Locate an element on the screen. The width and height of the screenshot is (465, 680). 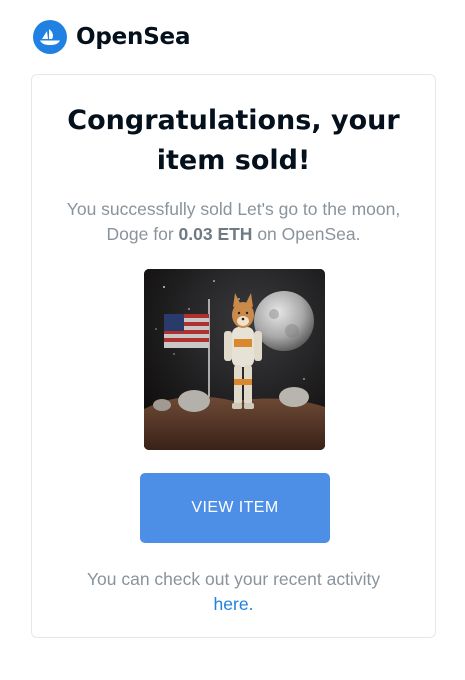
header: OpenSea is located at coordinates (111, 37).